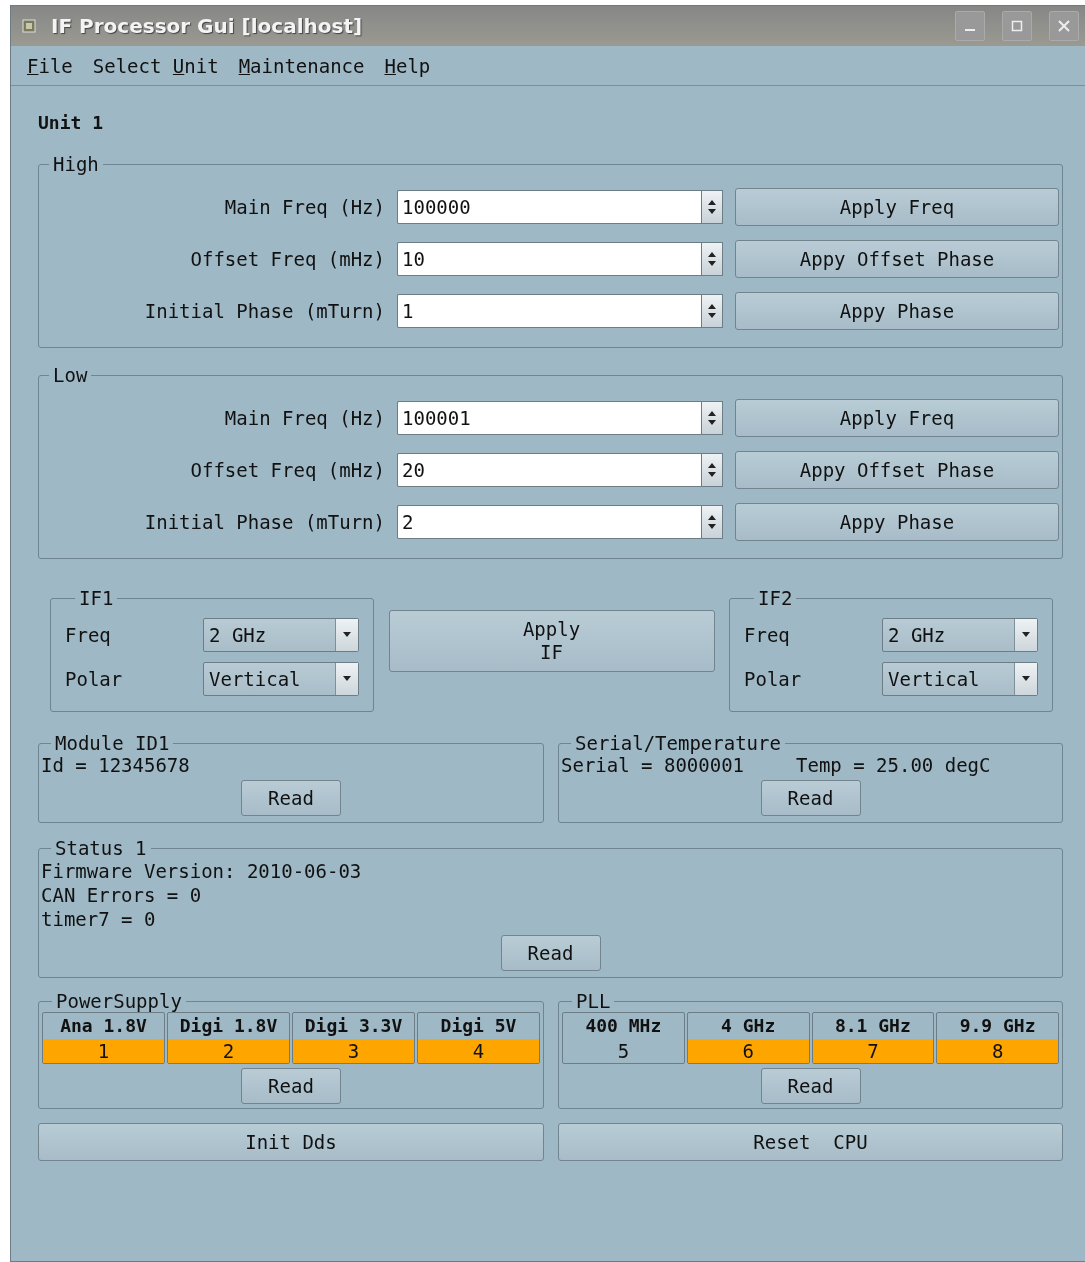 The height and width of the screenshot is (1262, 1085). Describe the element at coordinates (549, 522) in the screenshot. I see `number-field: 2` at that location.